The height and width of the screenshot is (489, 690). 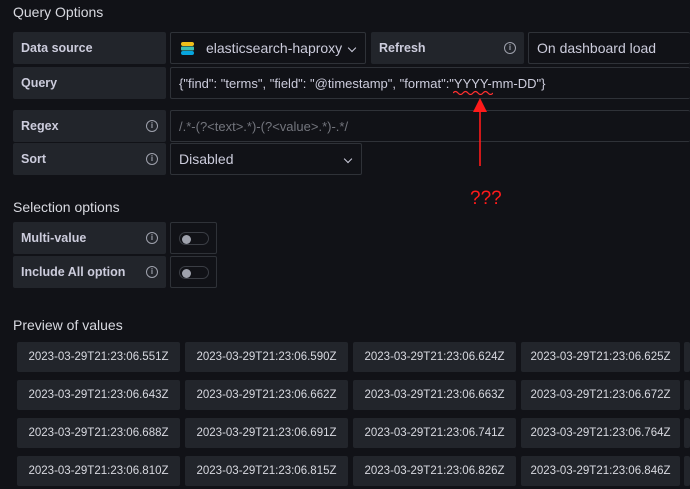 I want to click on preview-value-chip: 2023-03-29T21:23:06.815Z, so click(x=266, y=471).